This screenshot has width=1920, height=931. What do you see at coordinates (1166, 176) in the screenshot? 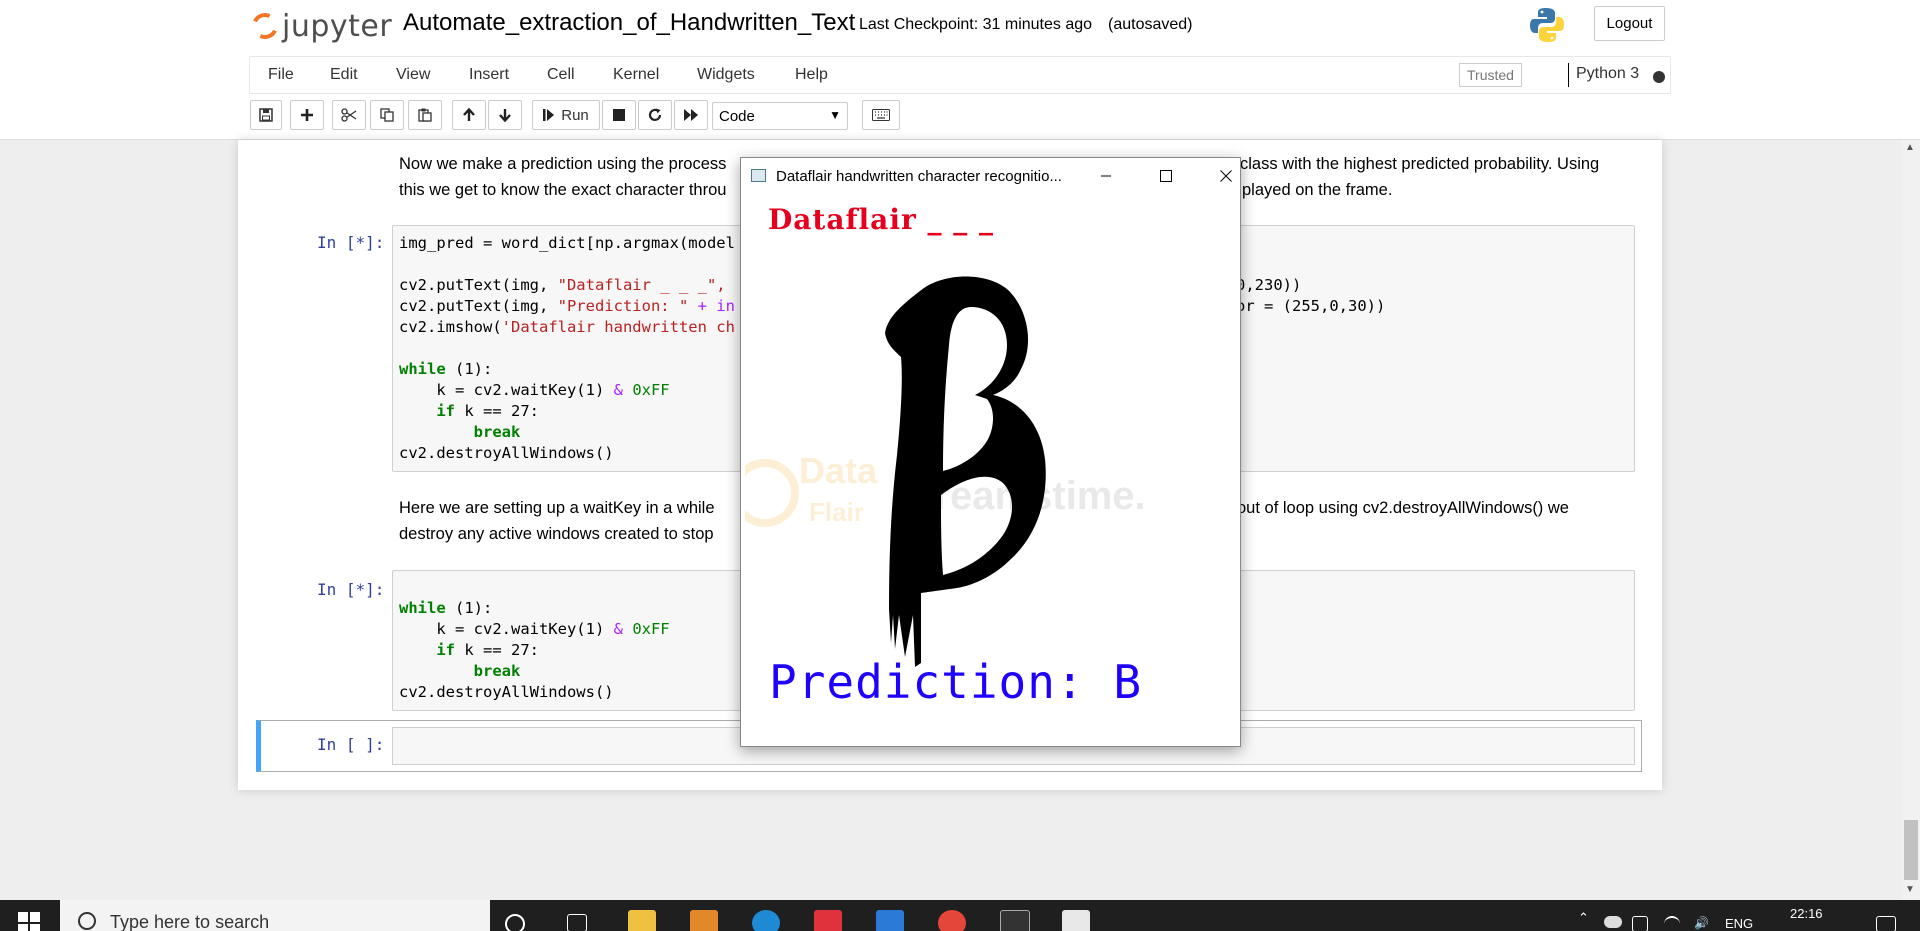
I see `maximize-button` at bounding box center [1166, 176].